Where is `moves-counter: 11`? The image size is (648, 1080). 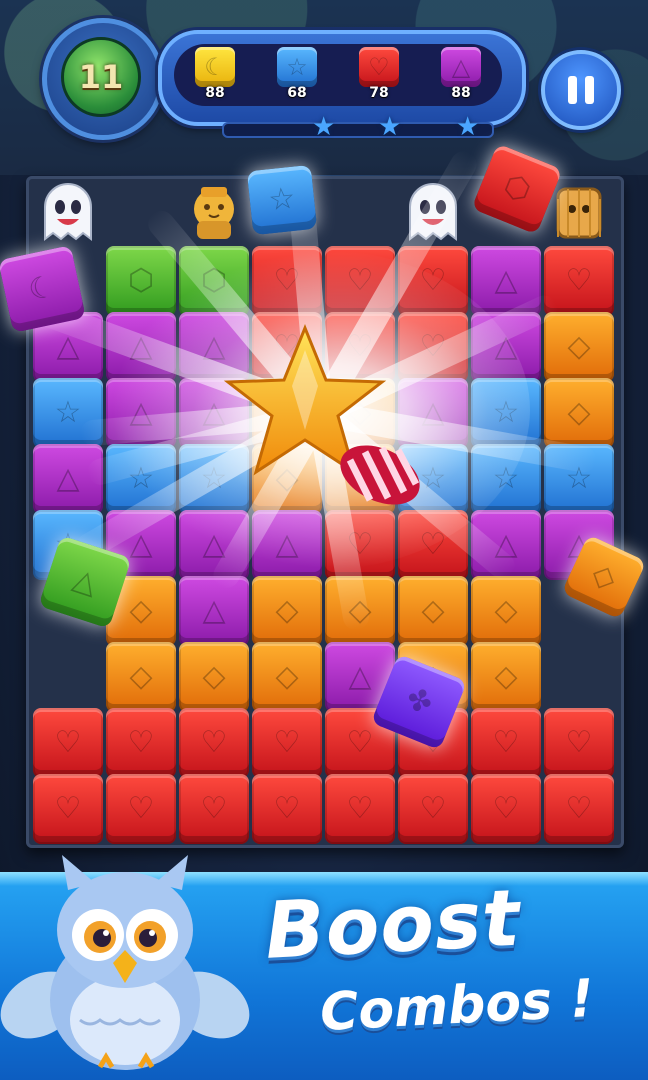
moves-counter: 11 is located at coordinates (103, 79).